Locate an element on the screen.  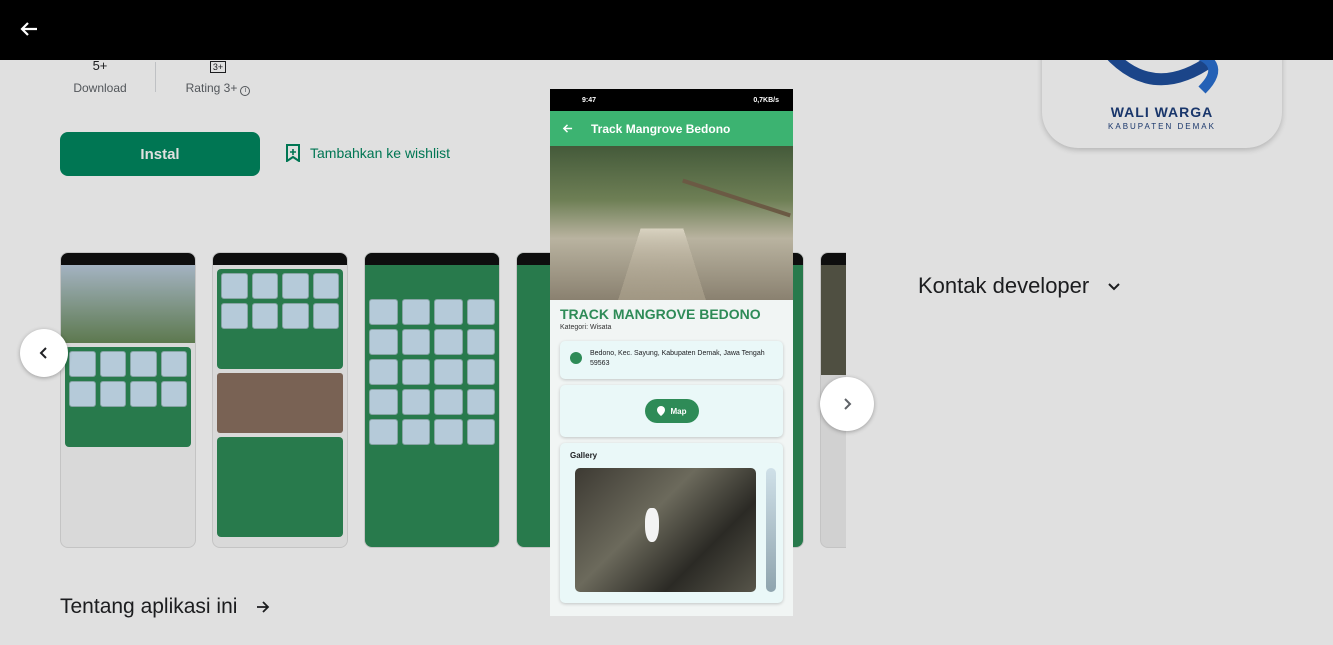
previous-screenshot-button is located at coordinates (44, 353).